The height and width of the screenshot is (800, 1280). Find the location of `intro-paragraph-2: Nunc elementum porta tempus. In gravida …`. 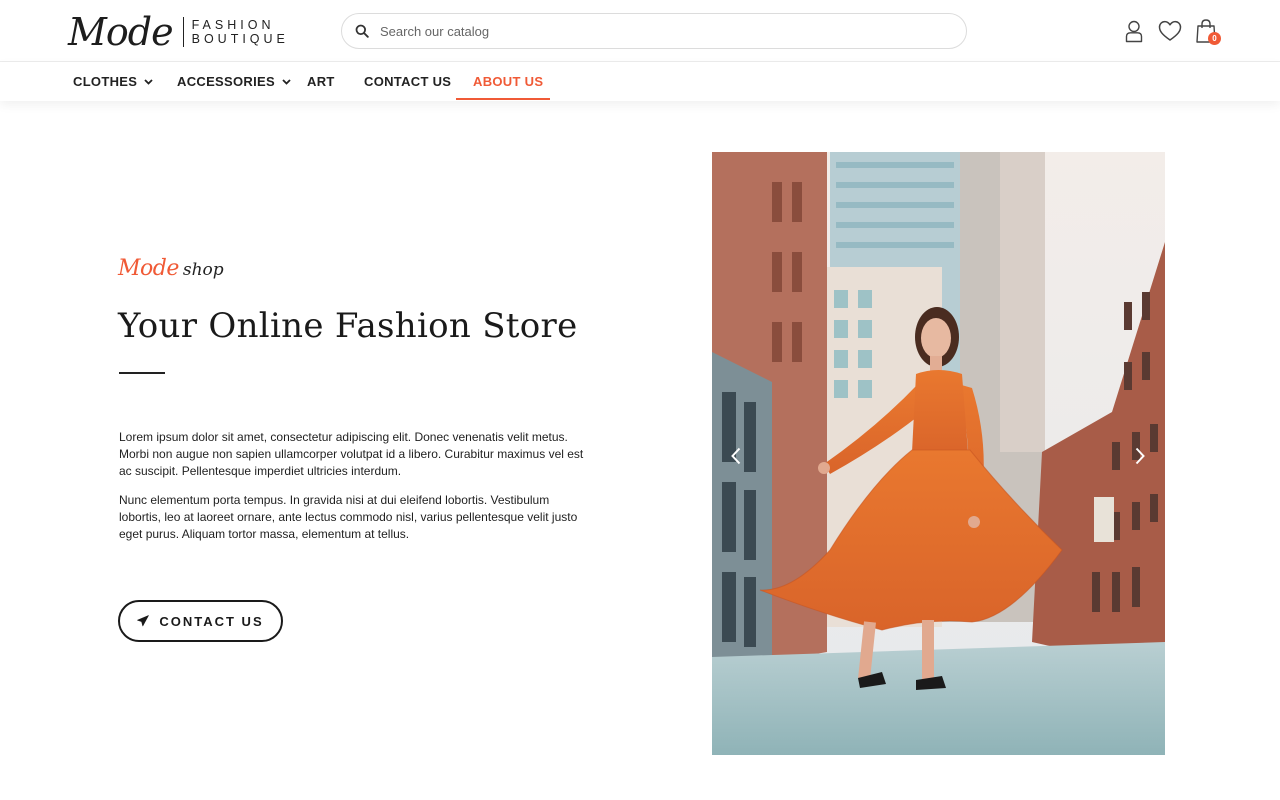

intro-paragraph-2: Nunc elementum porta tempus. In gravida … is located at coordinates (348, 517).